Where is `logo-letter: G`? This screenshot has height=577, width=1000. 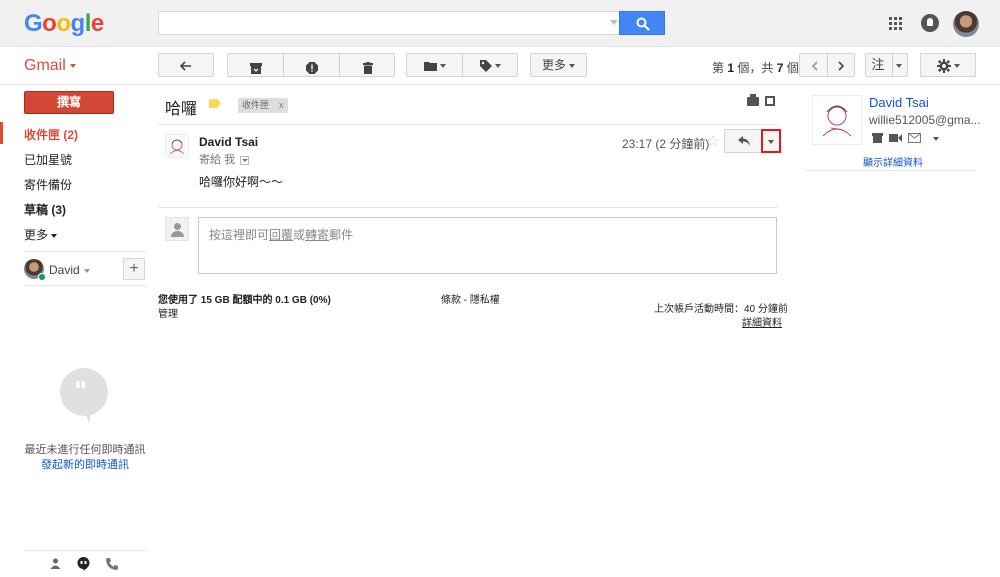
logo-letter: G is located at coordinates (33, 23).